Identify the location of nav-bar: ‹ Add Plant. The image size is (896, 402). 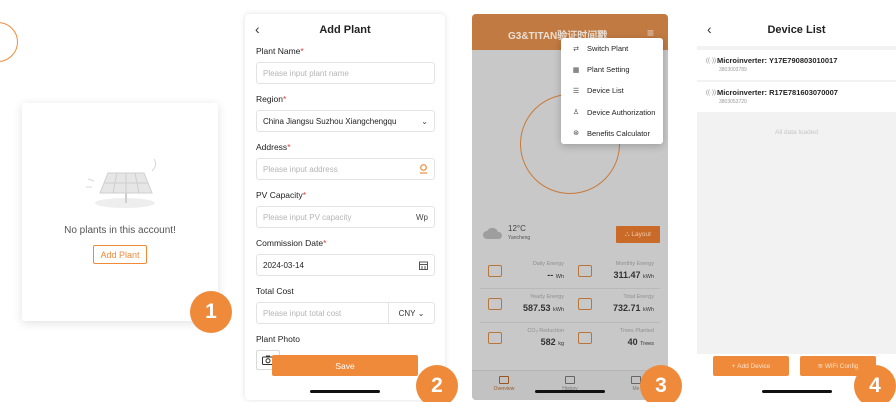
(345, 30).